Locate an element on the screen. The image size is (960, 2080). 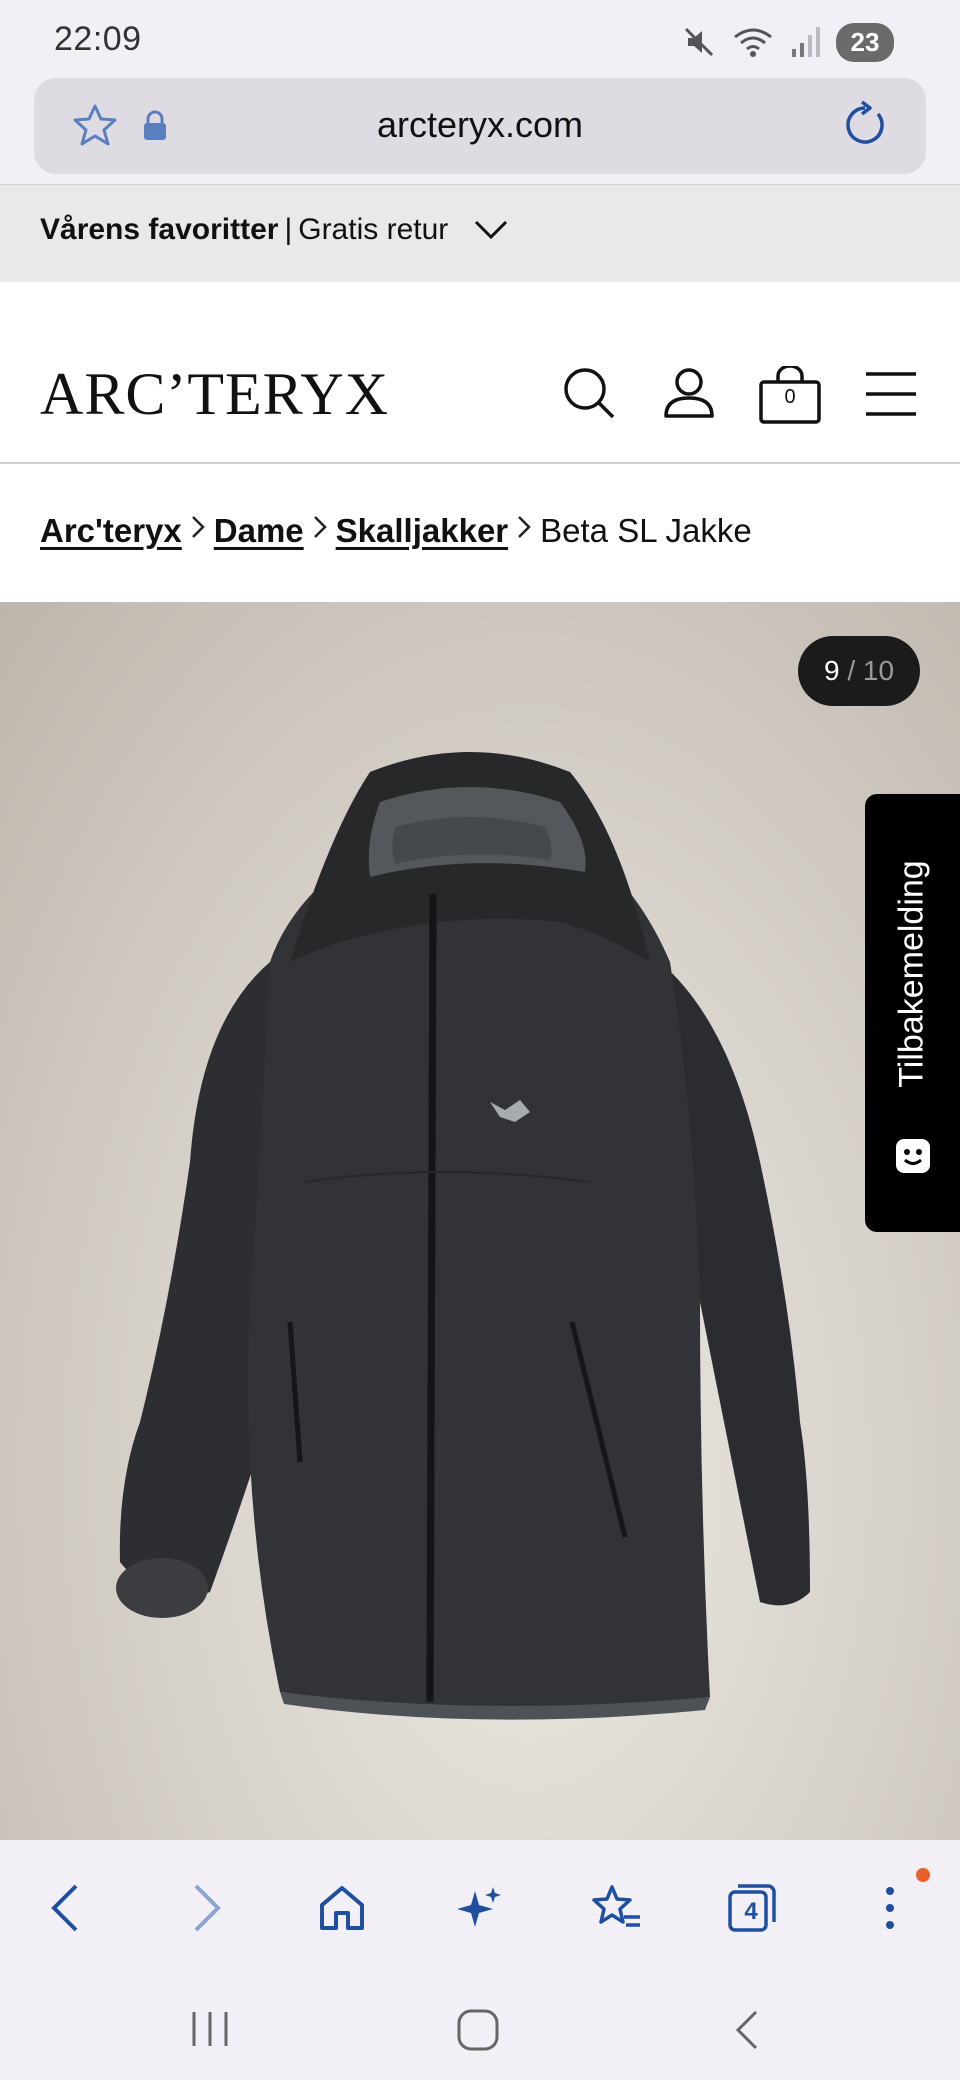
feedback-tab: Tilbakemelding is located at coordinates (912, 1013).